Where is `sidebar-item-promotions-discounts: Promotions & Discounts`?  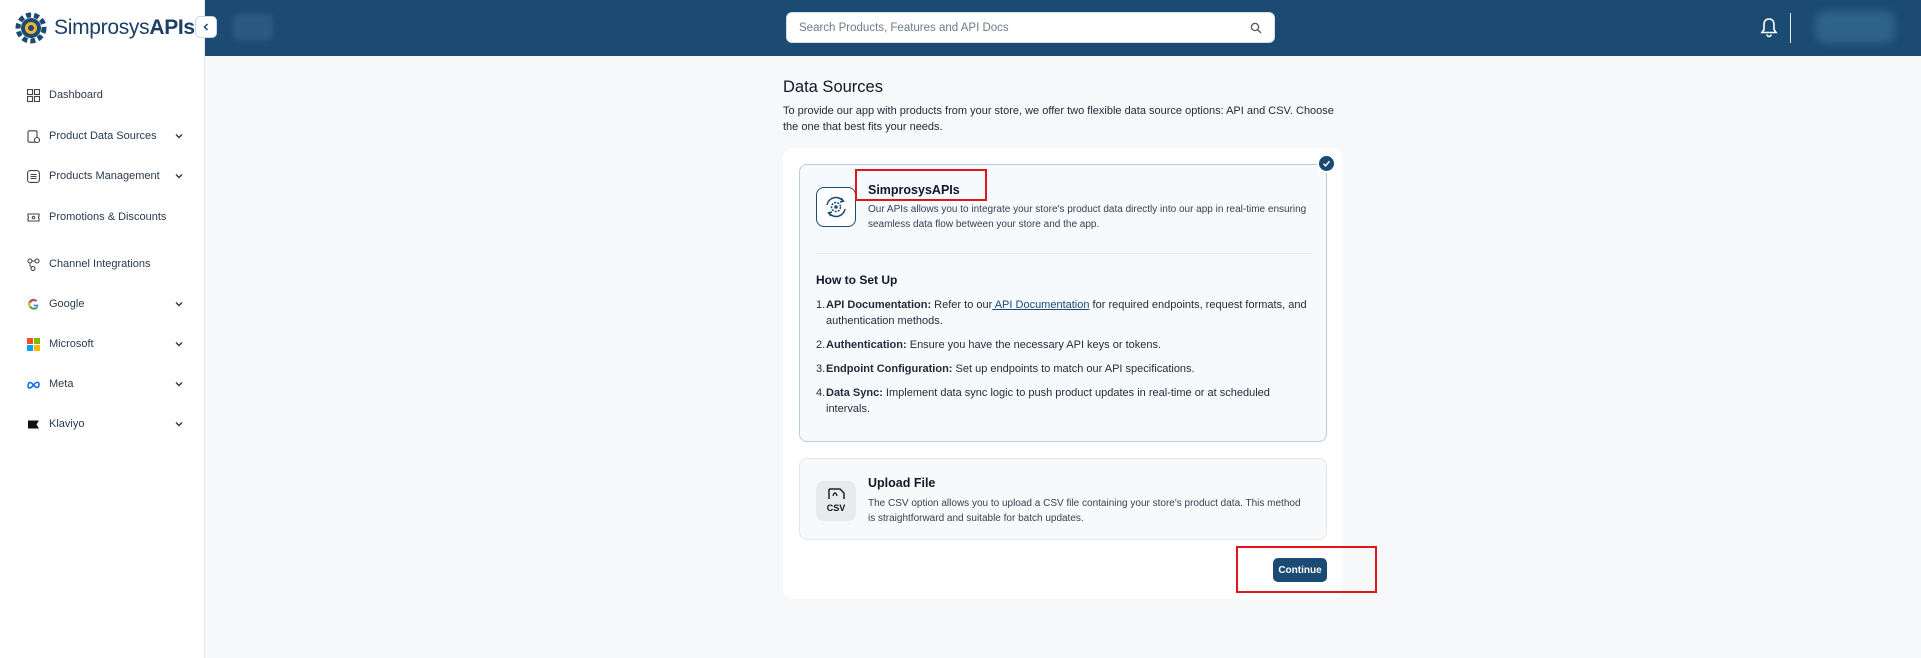
sidebar-item-promotions-discounts: Promotions & Discounts is located at coordinates (102, 217).